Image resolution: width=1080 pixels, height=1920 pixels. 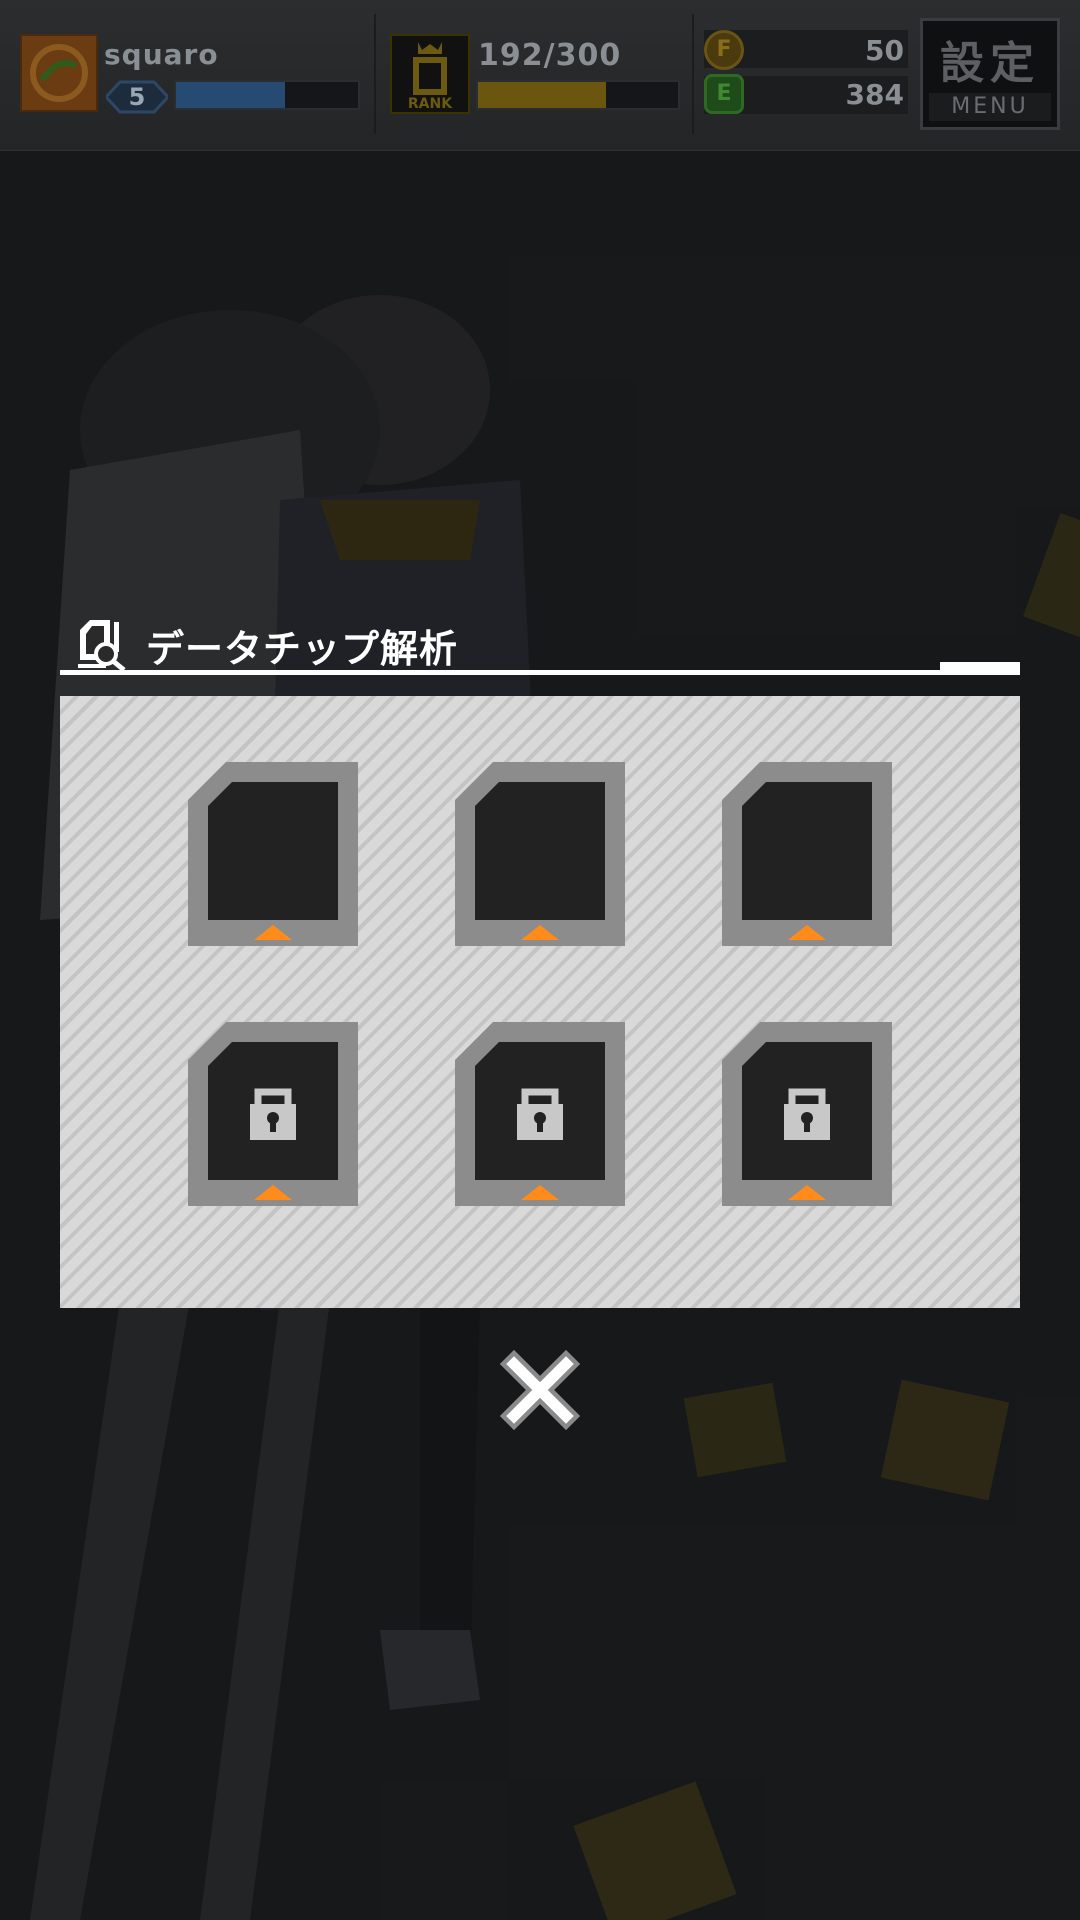 I want to click on rank-bar-fill, so click(x=542, y=95).